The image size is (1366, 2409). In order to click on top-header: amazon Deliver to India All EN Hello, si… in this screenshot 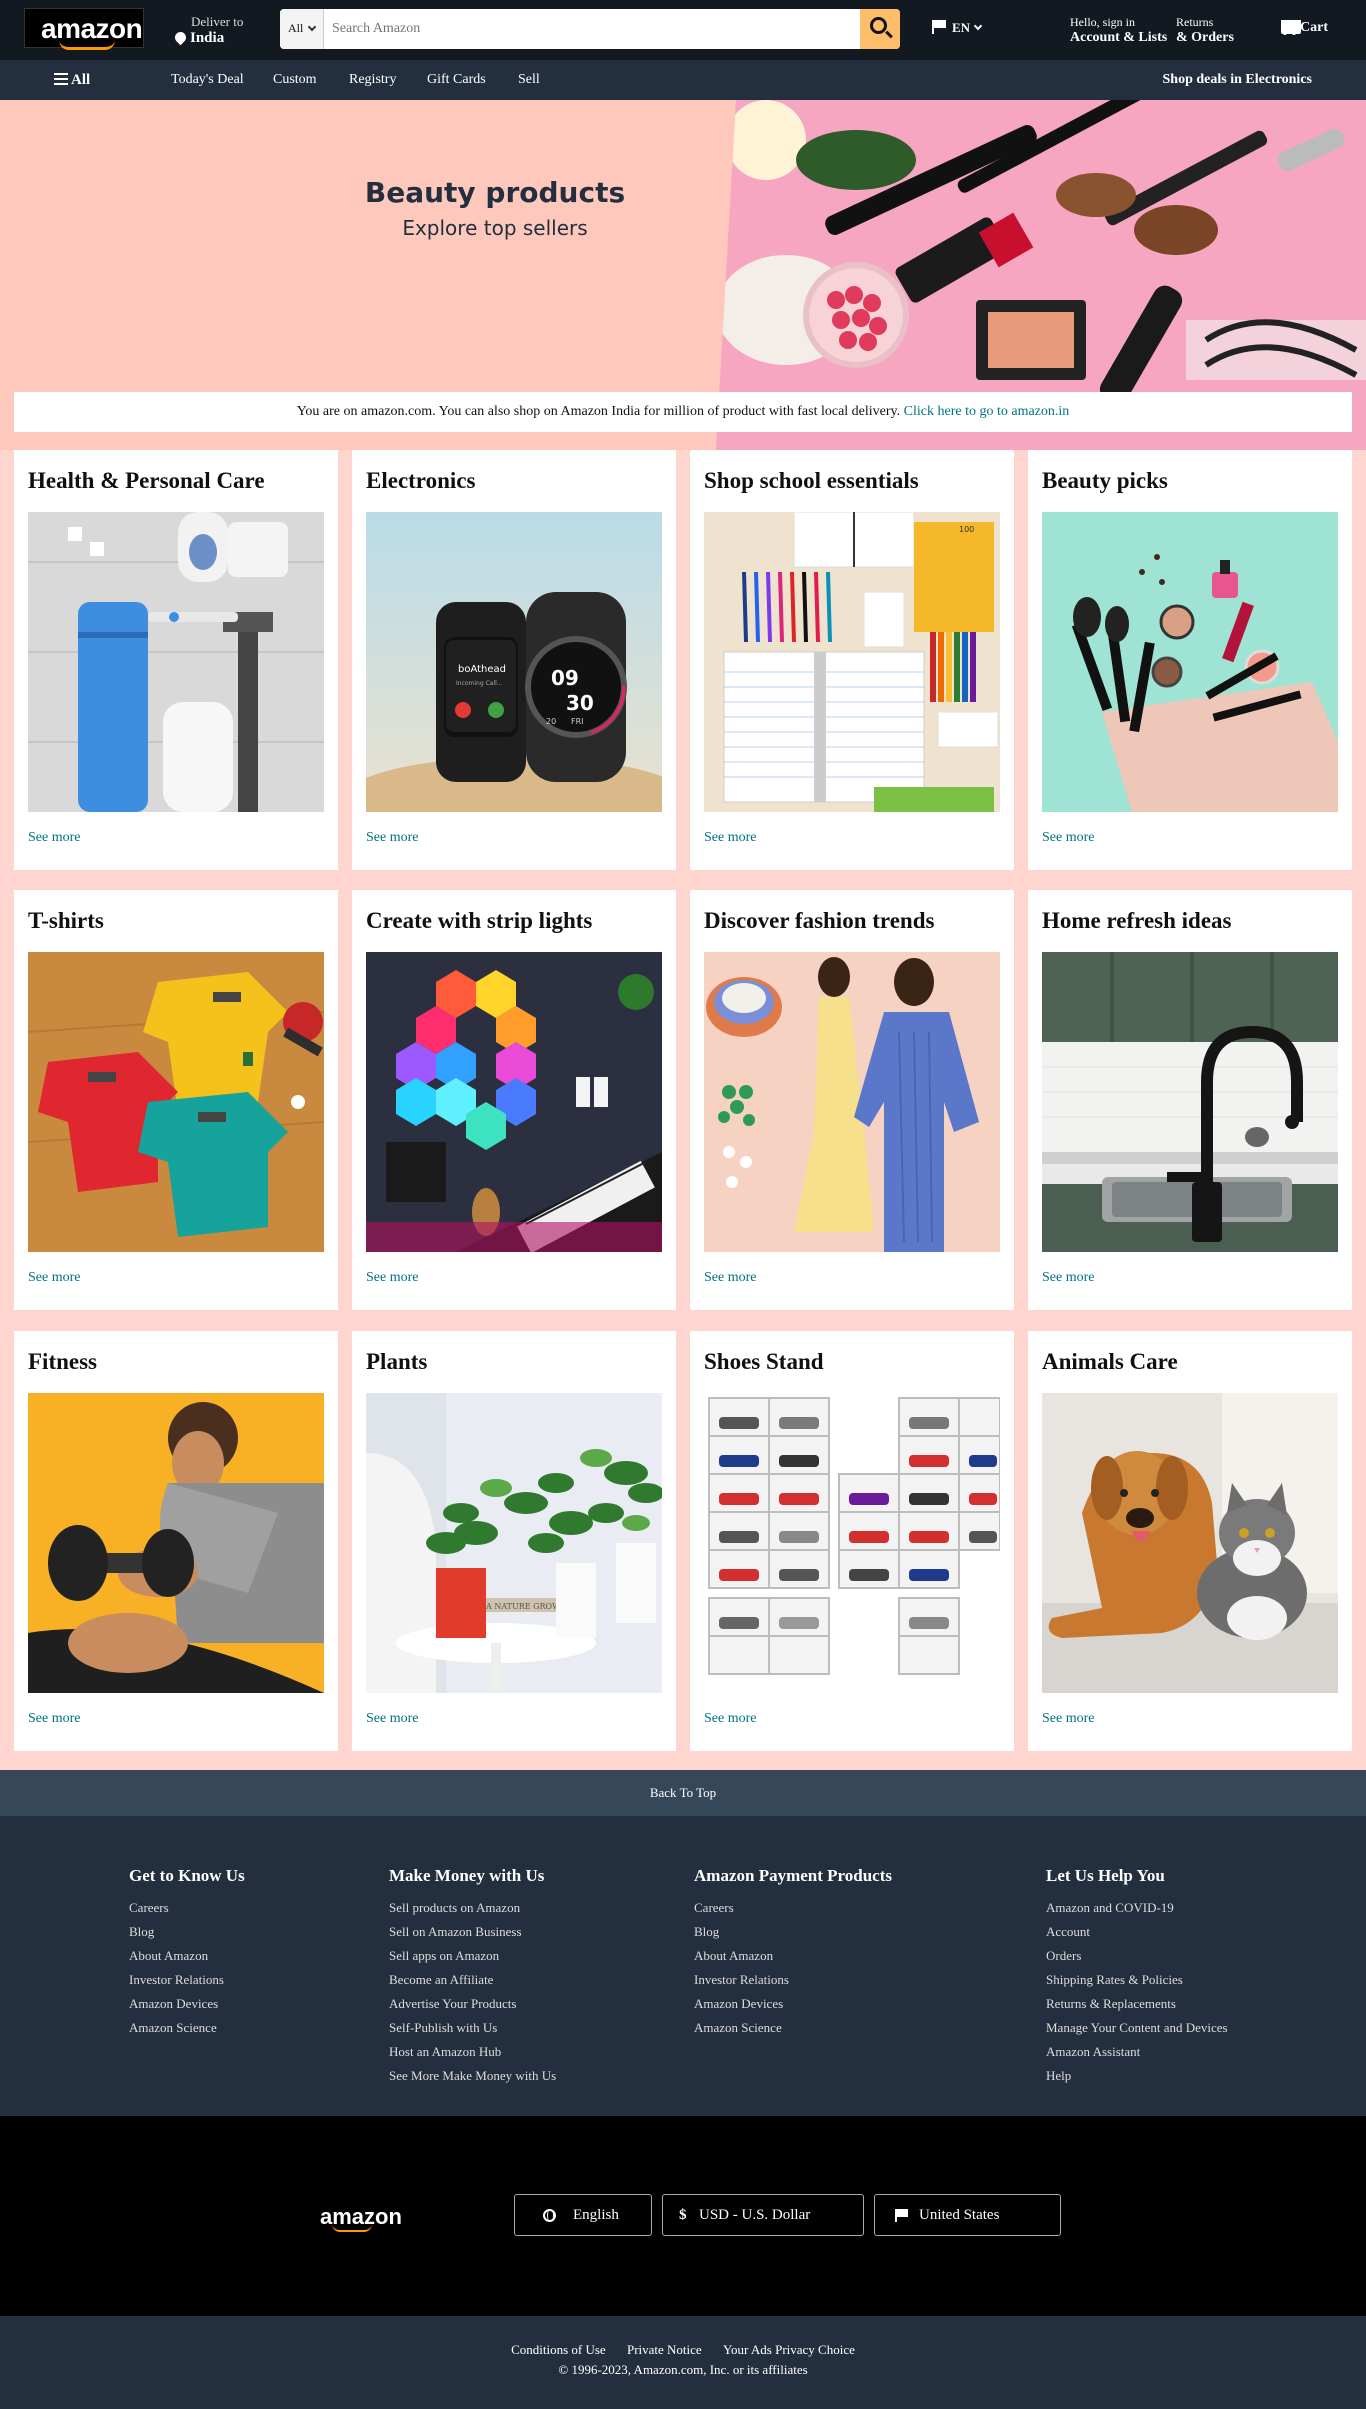, I will do `click(683, 30)`.